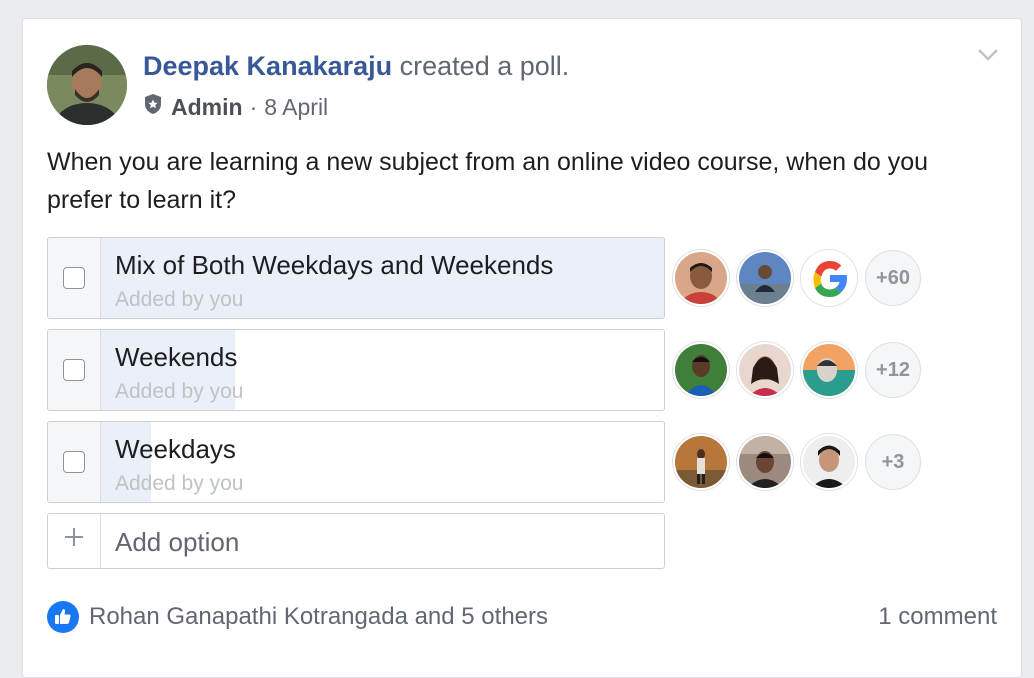 The height and width of the screenshot is (678, 1034). I want to click on likes-summary: Rohan Ganapathi Kotrangada and 5 others, so click(297, 617).